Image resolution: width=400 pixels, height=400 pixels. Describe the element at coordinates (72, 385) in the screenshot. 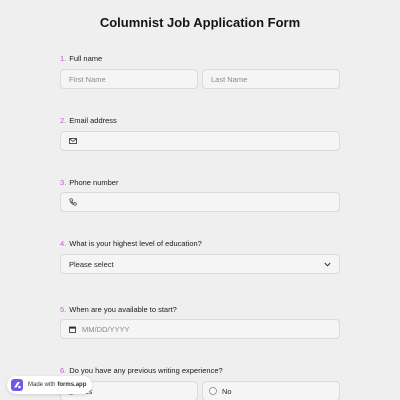

I see `badge-brand: forms.app` at that location.